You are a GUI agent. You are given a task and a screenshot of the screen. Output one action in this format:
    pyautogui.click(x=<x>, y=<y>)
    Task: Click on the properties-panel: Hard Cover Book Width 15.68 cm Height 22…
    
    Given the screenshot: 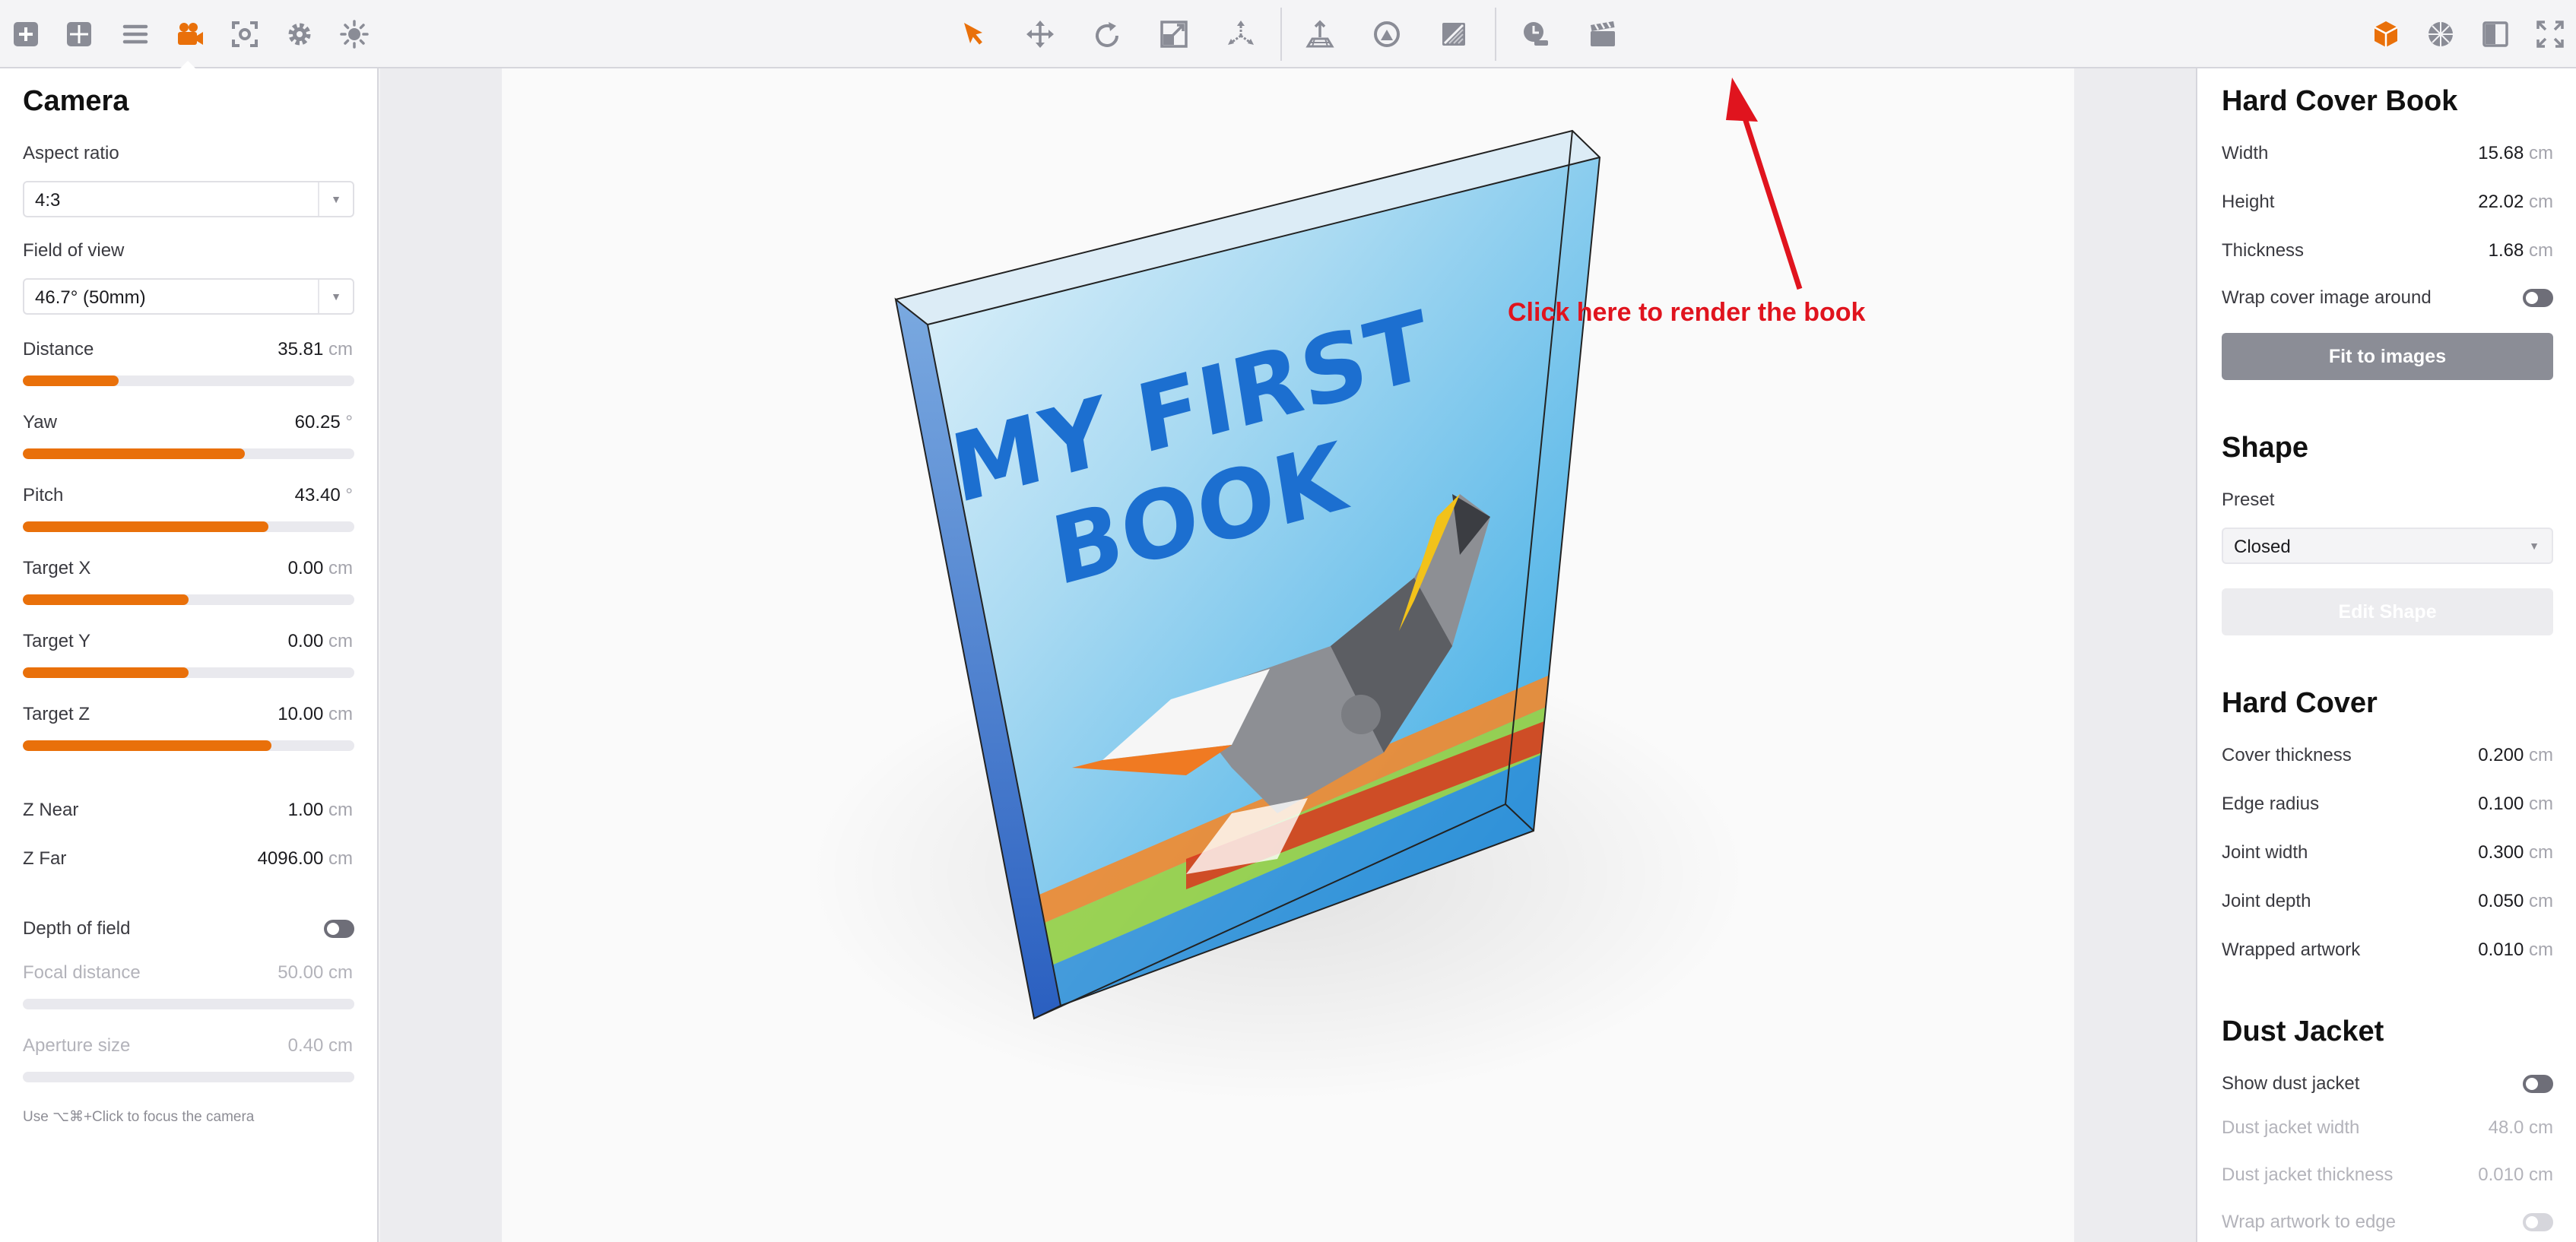 What is the action you would take?
    pyautogui.click(x=2386, y=655)
    